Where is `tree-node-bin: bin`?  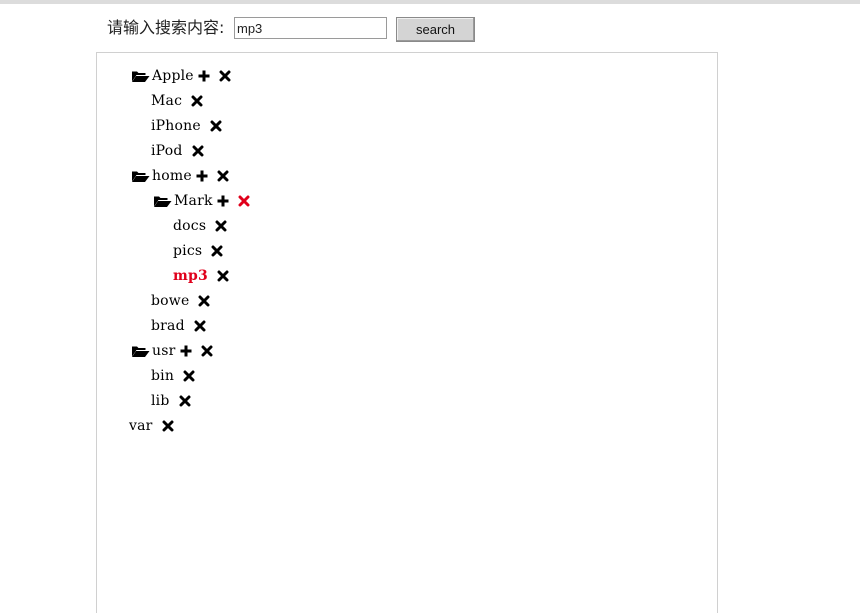
tree-node-bin: bin is located at coordinates (173, 376).